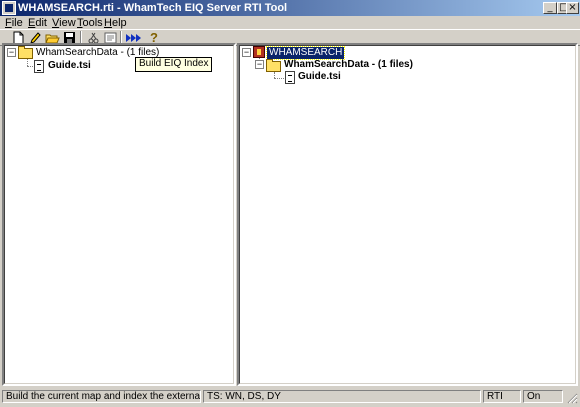 Image resolution: width=580 pixels, height=407 pixels. I want to click on menu-edit: Edit, so click(37, 23).